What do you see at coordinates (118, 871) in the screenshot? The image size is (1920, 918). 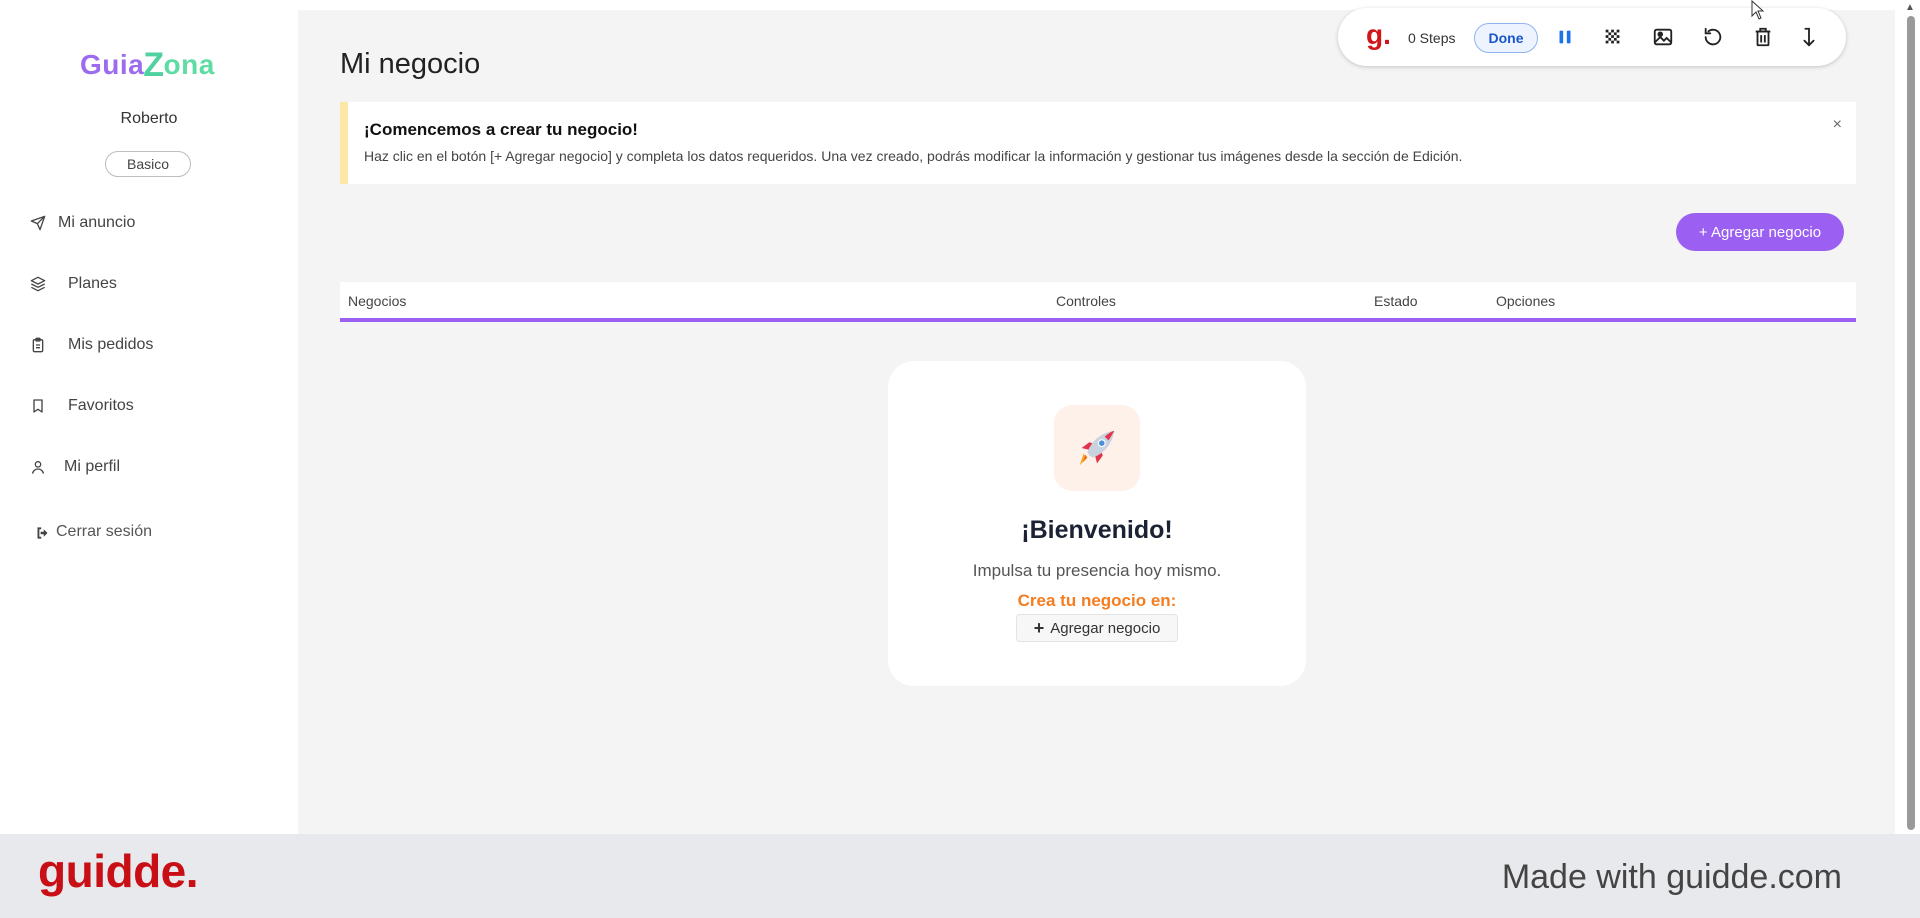 I see `guidde-footer-logo: guidde.` at bounding box center [118, 871].